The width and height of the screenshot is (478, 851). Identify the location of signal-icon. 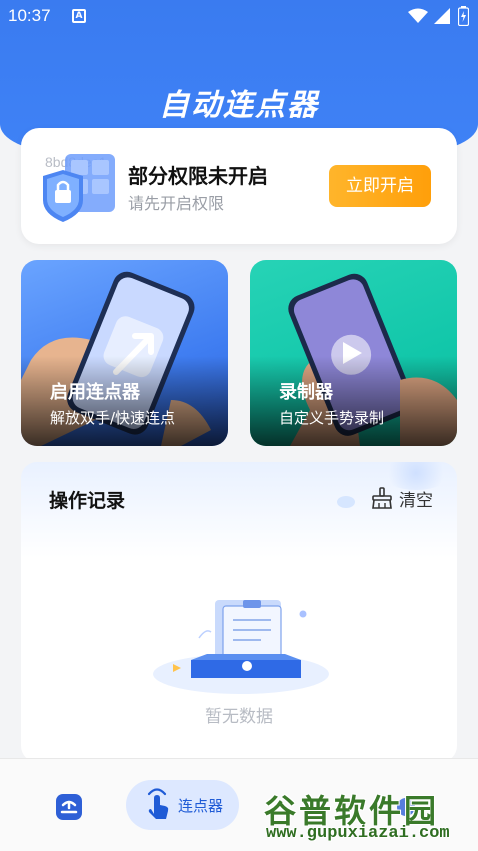
(442, 16).